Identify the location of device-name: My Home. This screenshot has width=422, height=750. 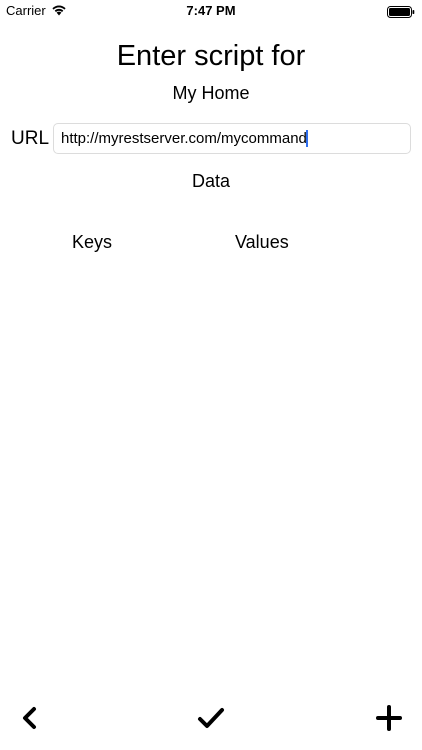
(211, 93).